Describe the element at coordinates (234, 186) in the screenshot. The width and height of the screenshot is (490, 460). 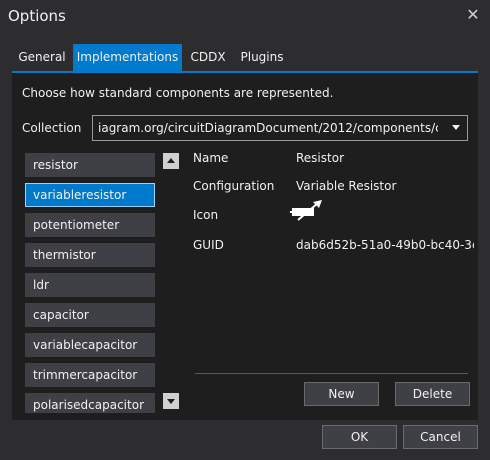
I see `configuration-label: Configuration` at that location.